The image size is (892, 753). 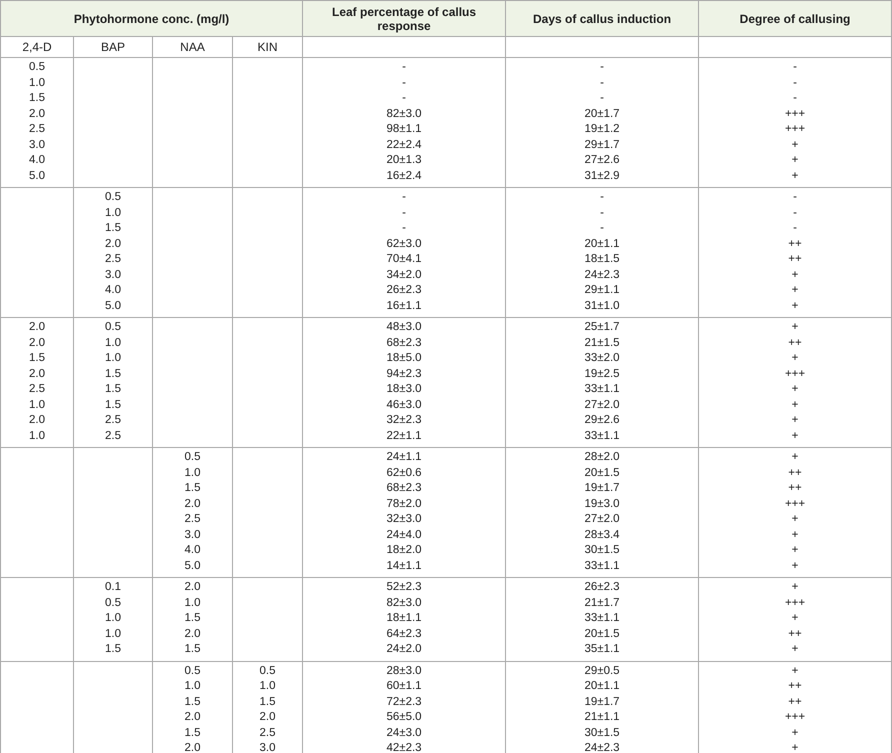 What do you see at coordinates (404, 389) in the screenshot?
I see `table-cell: 18±3.0` at bounding box center [404, 389].